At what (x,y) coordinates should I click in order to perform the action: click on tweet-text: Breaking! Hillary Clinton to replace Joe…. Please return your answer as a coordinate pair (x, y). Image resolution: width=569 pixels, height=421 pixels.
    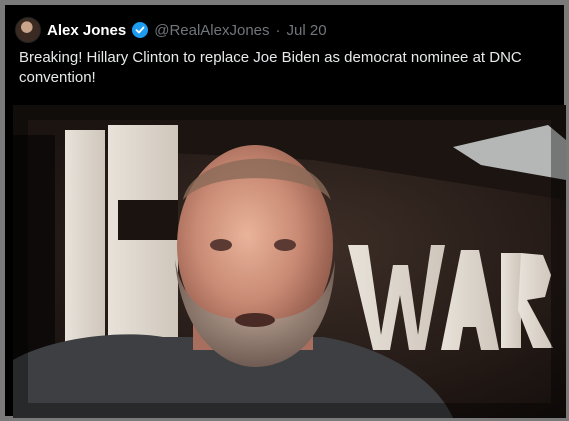
    Looking at the image, I should click on (270, 67).